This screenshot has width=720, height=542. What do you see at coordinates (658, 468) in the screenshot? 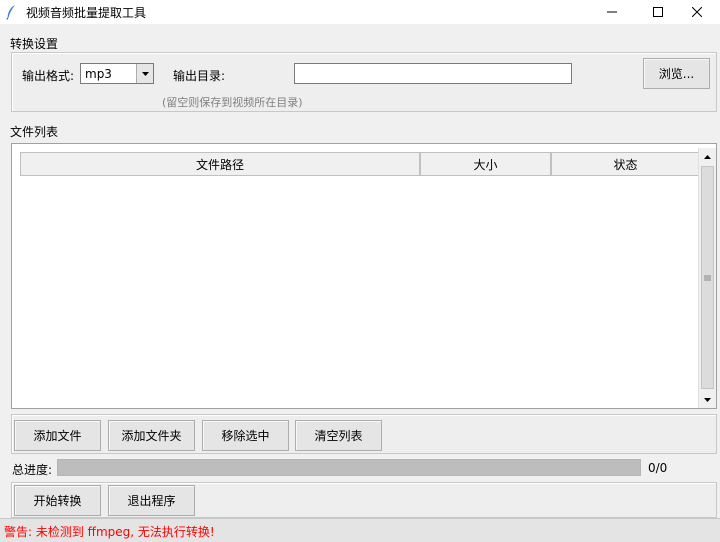
I see `progress-count: 0/0` at bounding box center [658, 468].